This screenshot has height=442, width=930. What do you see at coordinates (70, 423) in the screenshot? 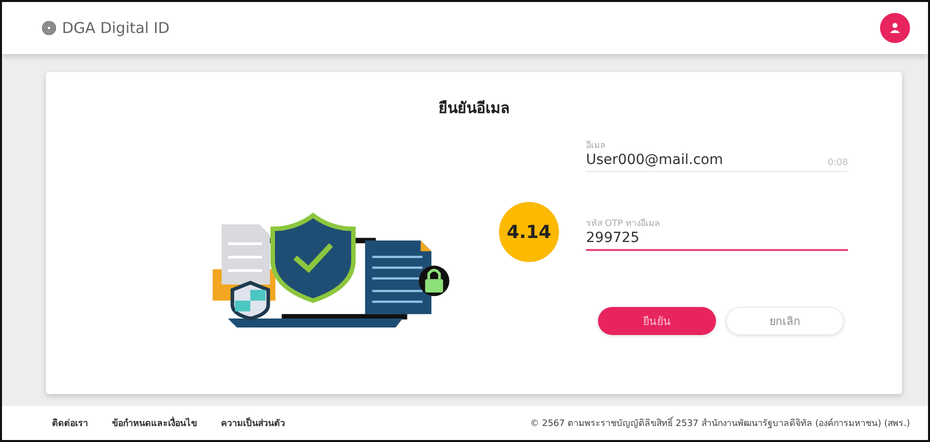
I see `footer-link: ติดต่อเรา` at bounding box center [70, 423].